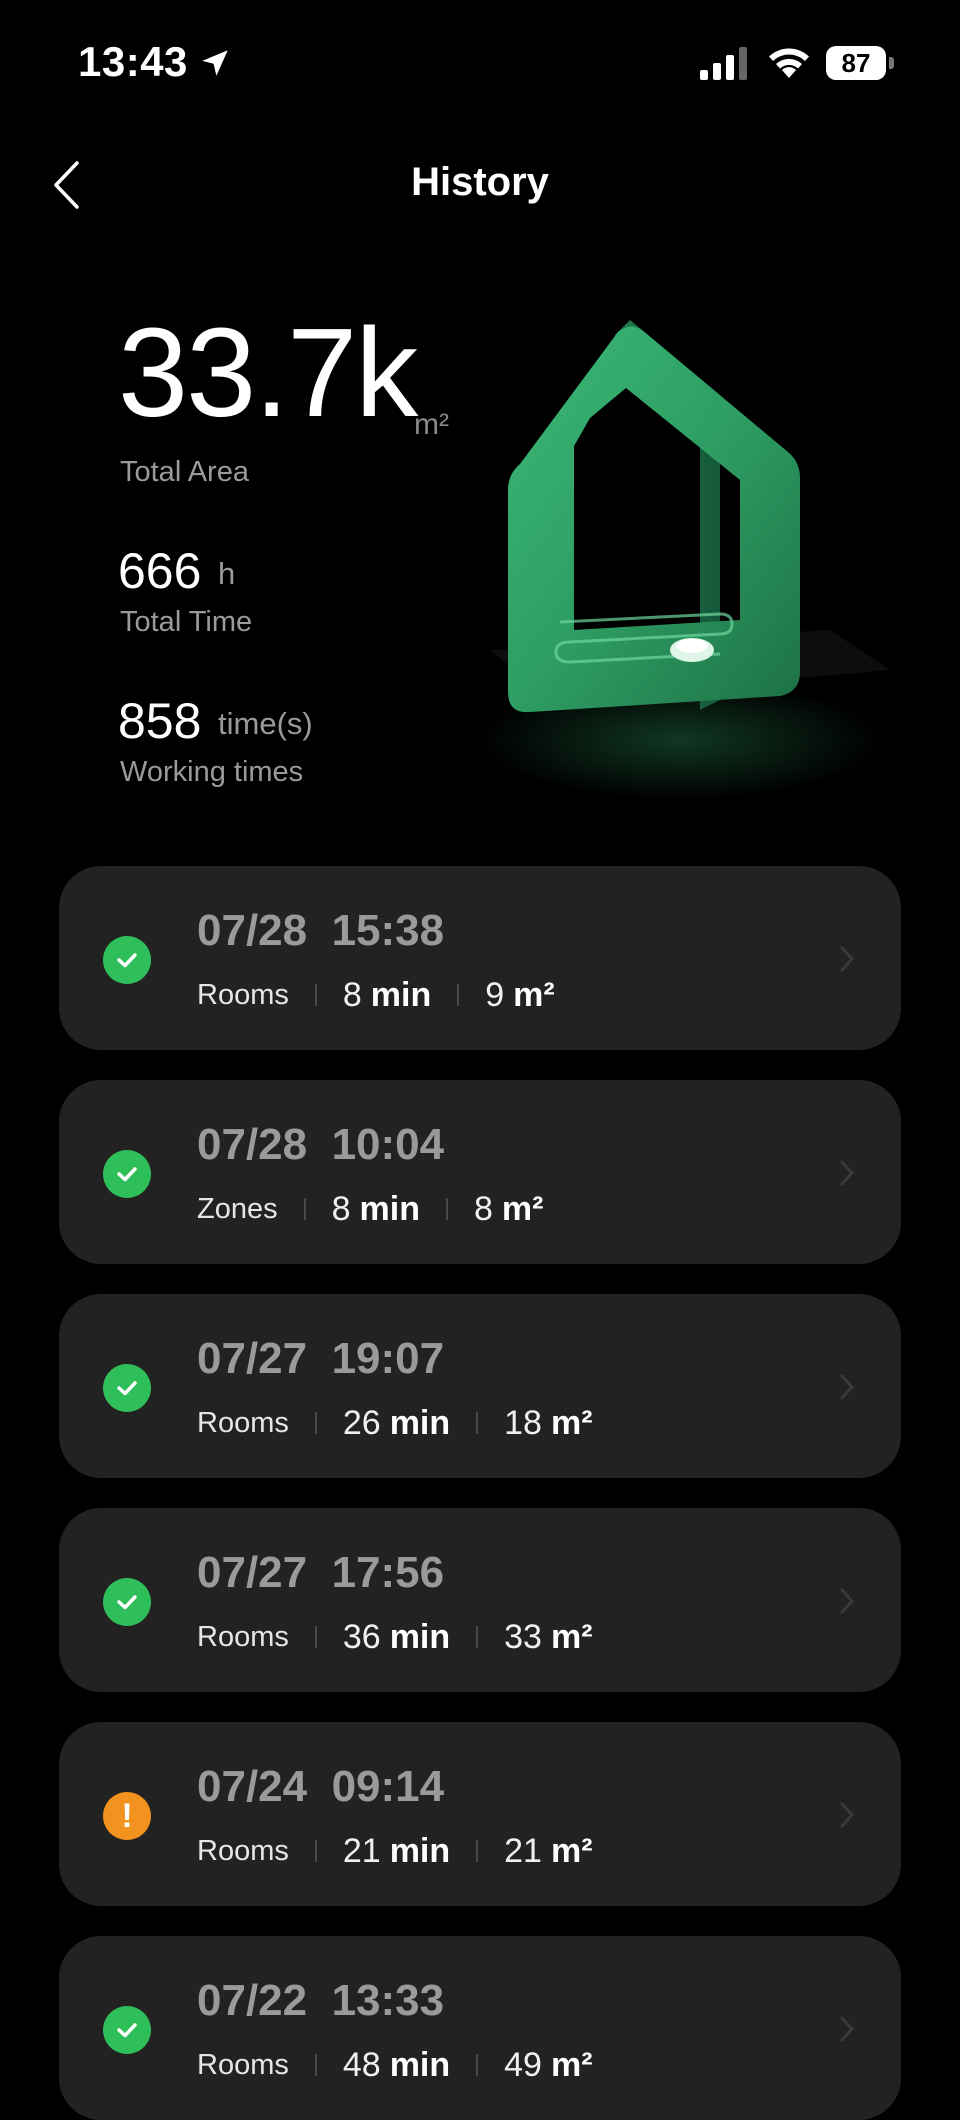  I want to click on record-time: 15:38, so click(388, 930).